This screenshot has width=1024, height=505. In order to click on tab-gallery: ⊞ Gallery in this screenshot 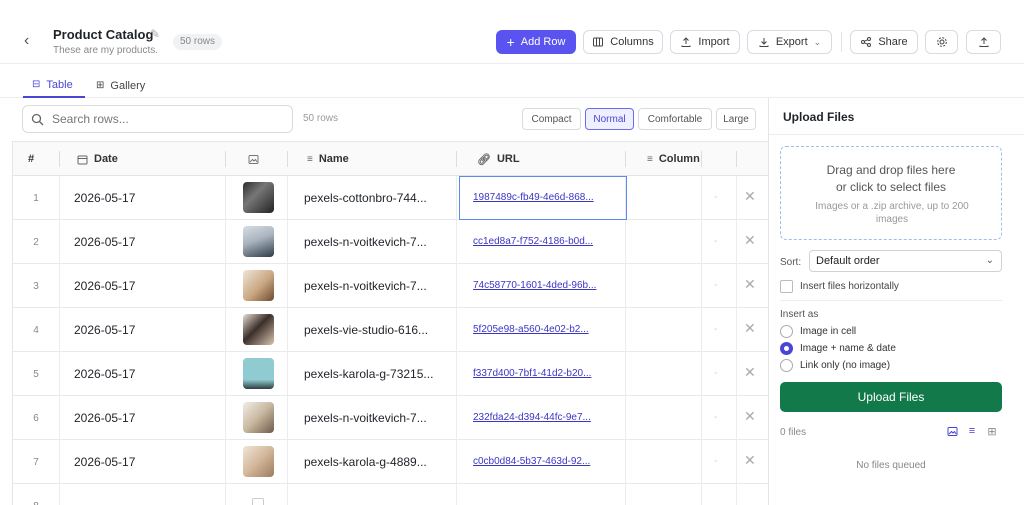, I will do `click(126, 85)`.